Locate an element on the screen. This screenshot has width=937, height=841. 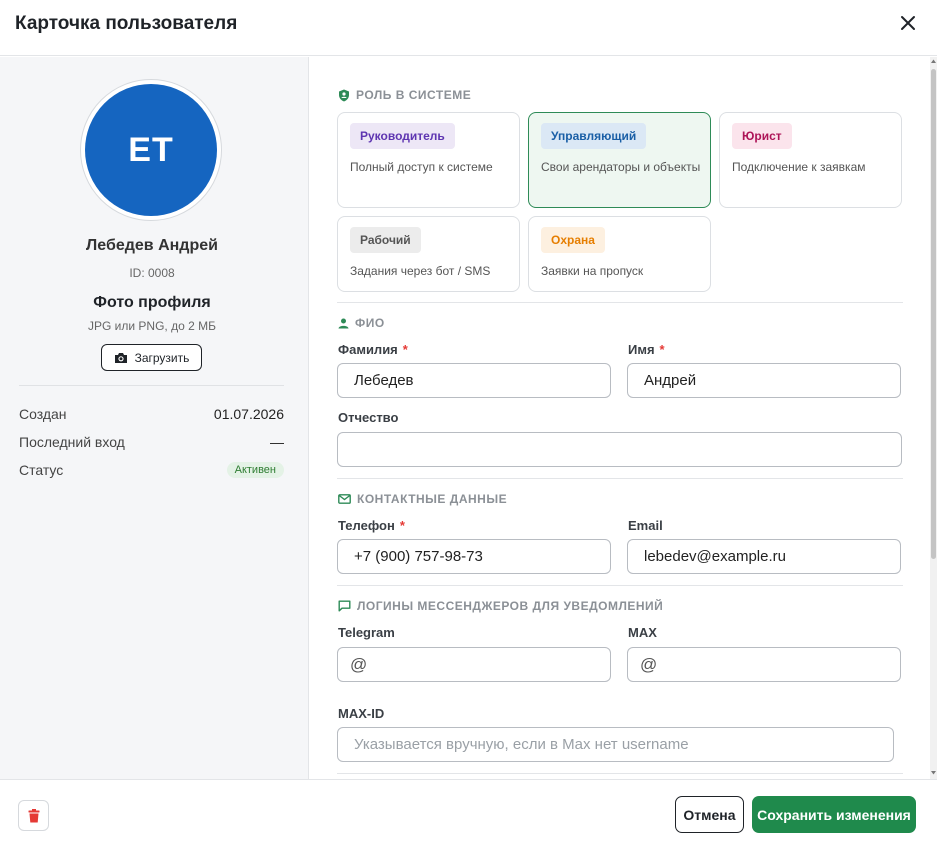
save-changes-button: Сохранить изменения is located at coordinates (834, 814).